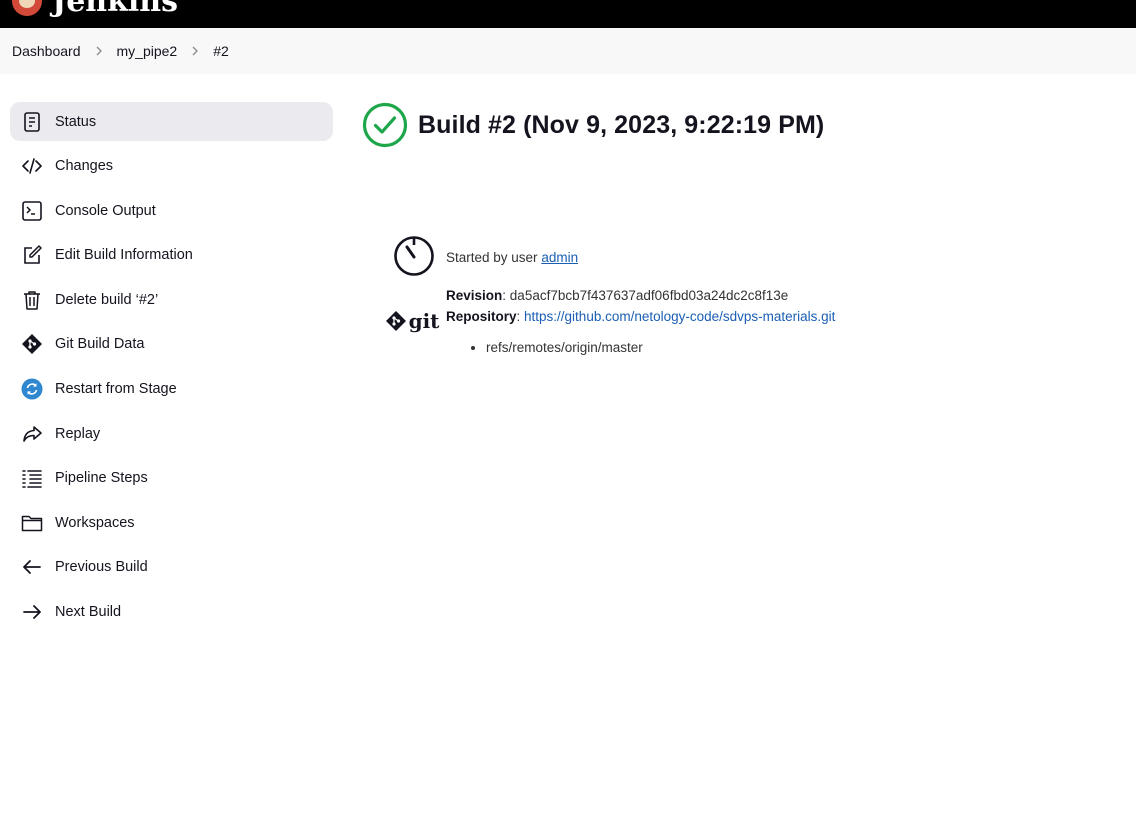 This screenshot has width=1136, height=821. Describe the element at coordinates (171, 166) in the screenshot. I see `sidebar-item-changes: Changes` at that location.